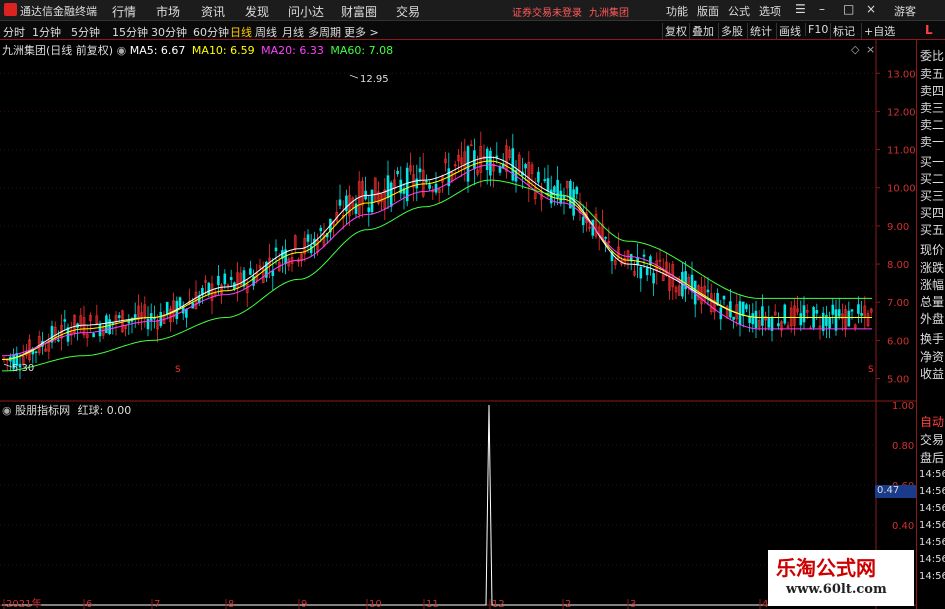 The height and width of the screenshot is (609, 945). I want to click on tool-draw-button: 画线, so click(789, 31).